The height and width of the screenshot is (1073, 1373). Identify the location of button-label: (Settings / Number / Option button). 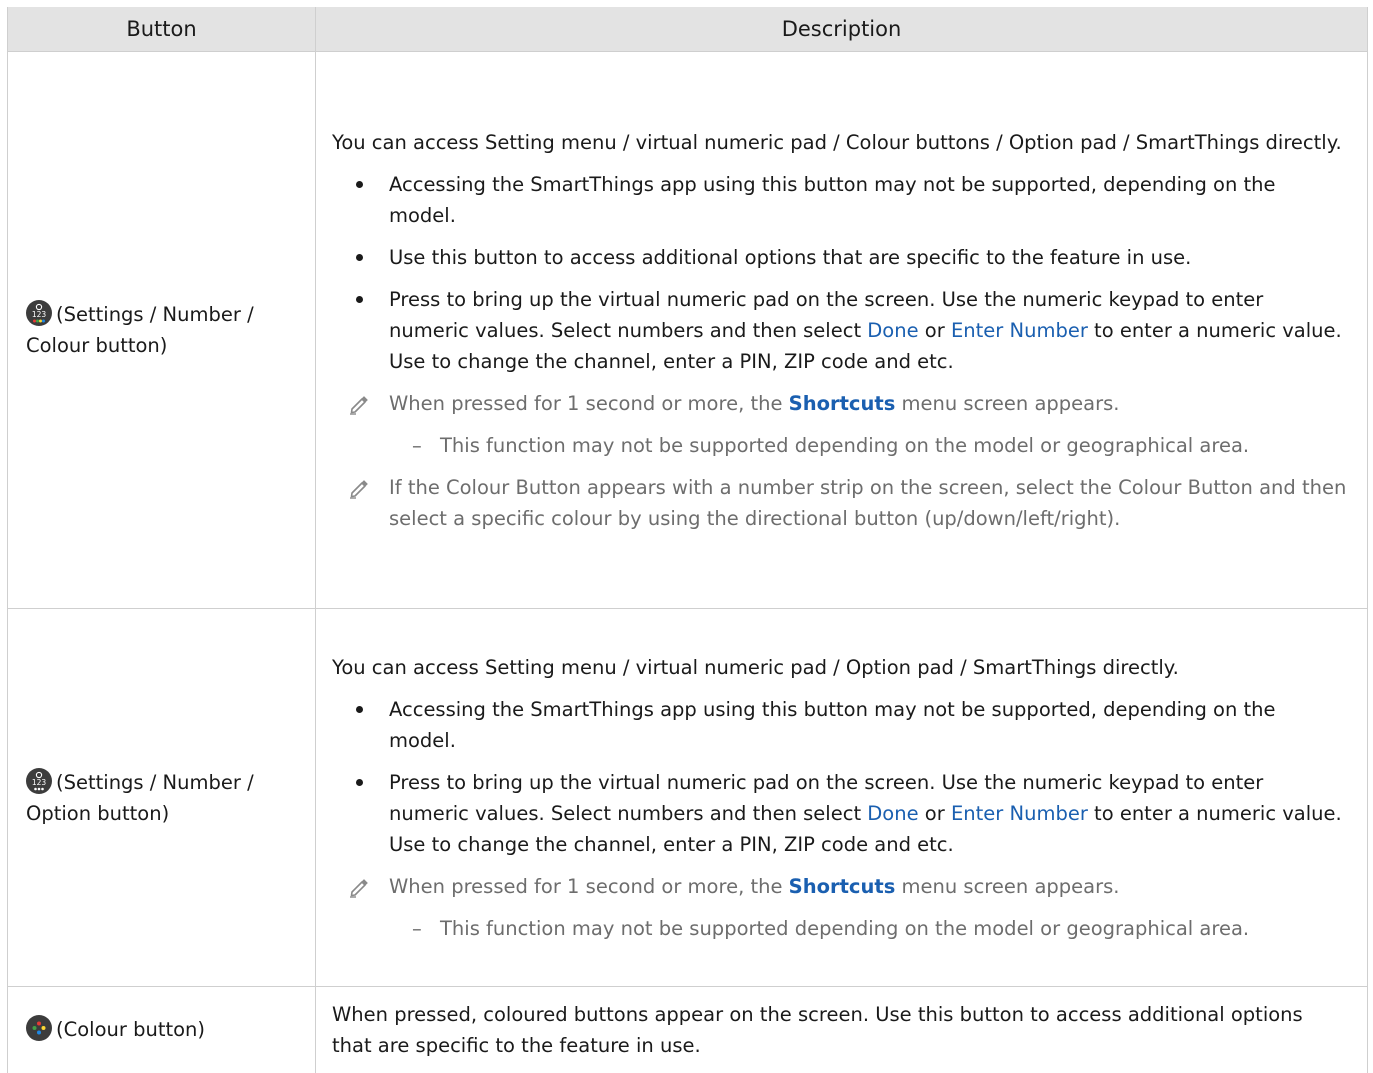
(140, 797).